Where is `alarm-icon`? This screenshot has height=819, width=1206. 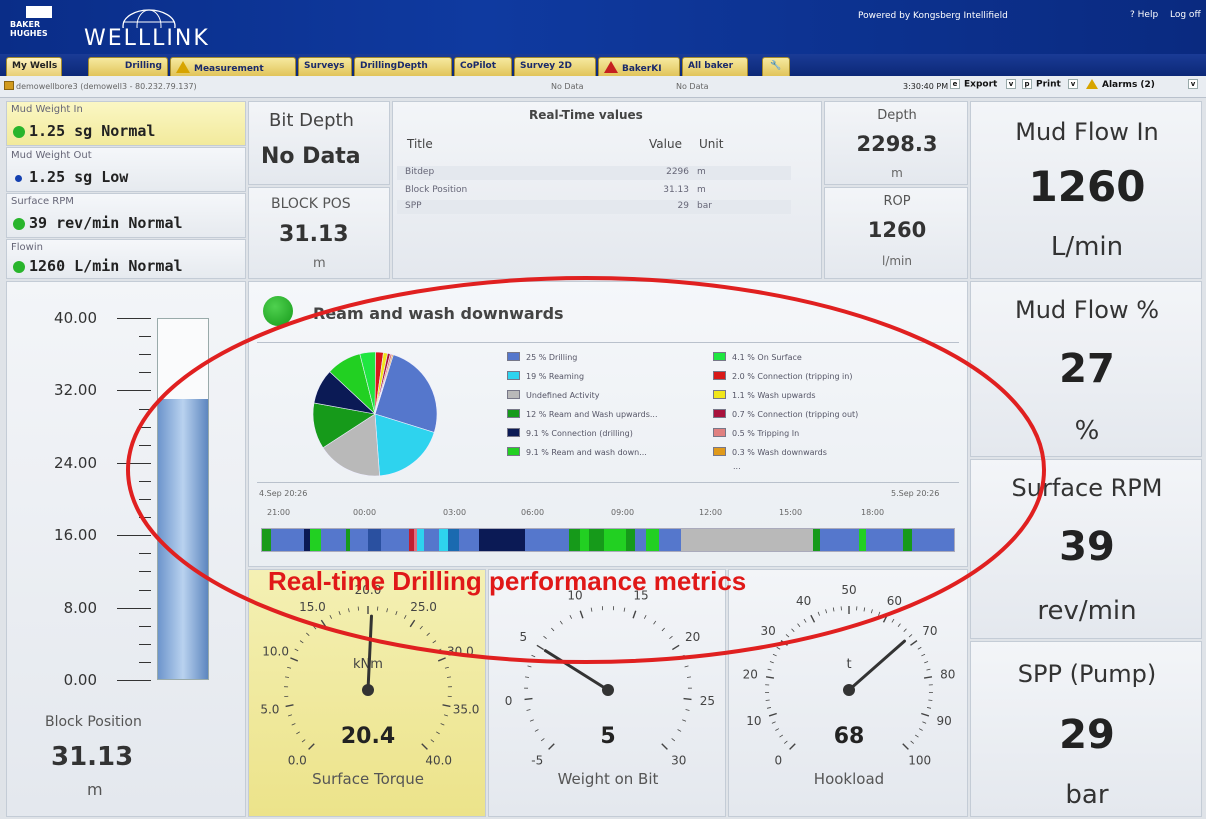 alarm-icon is located at coordinates (611, 67).